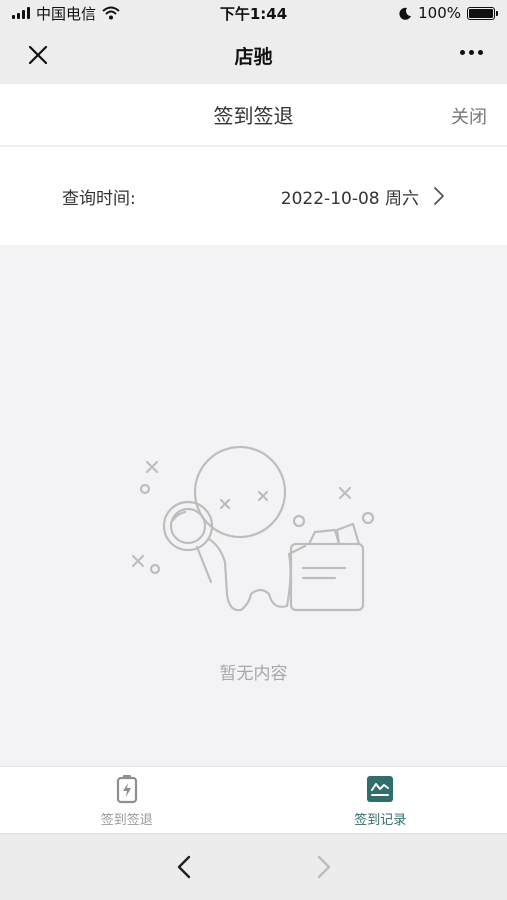 The image size is (507, 900). I want to click on more-icon, so click(471, 52).